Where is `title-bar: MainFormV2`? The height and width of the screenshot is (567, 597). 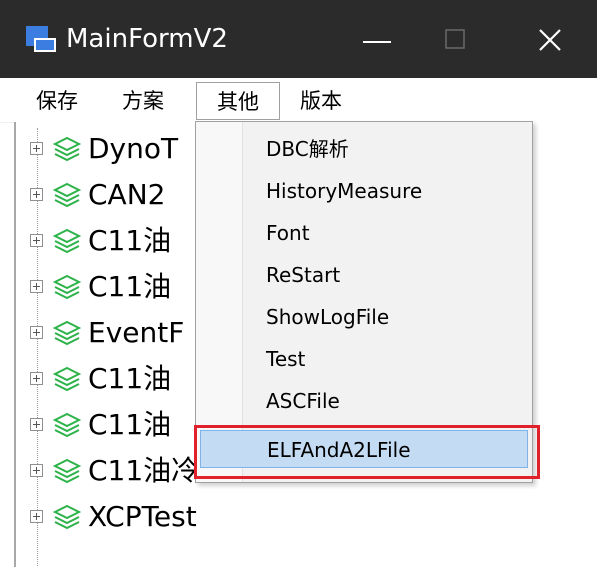
title-bar: MainFormV2 is located at coordinates (298, 39).